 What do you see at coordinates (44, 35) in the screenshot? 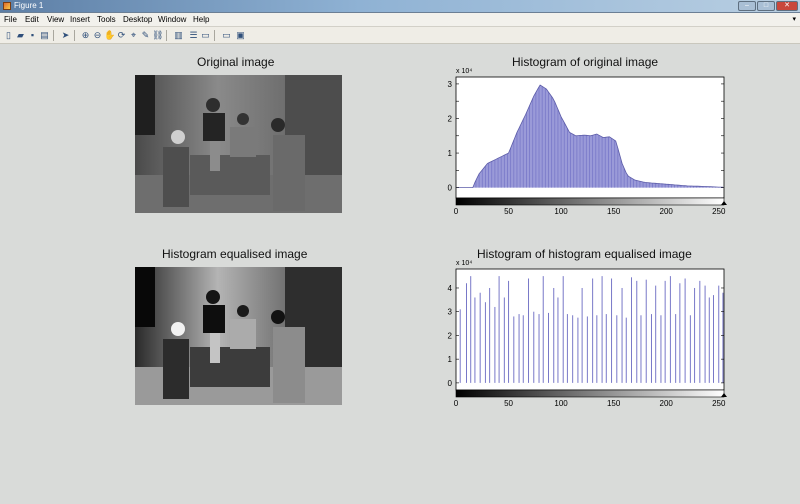
I see `print-icon: ▤` at bounding box center [44, 35].